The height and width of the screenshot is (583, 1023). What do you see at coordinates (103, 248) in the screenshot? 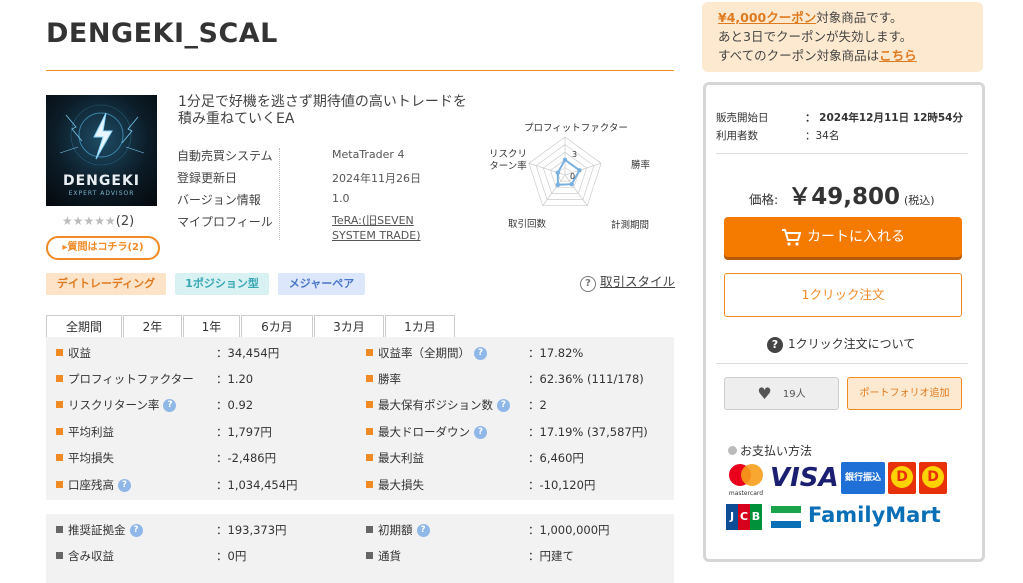
I see `question-button: ▸質問はコチラ(2)` at bounding box center [103, 248].